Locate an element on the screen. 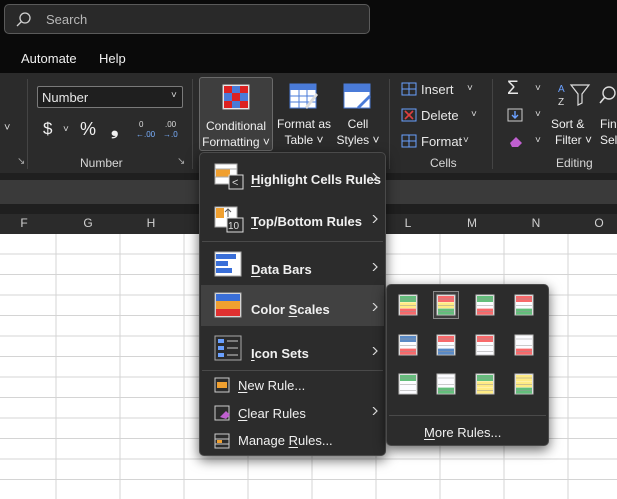  conditional-formatting-button: Conditional Formatting ˅ is located at coordinates (236, 114).